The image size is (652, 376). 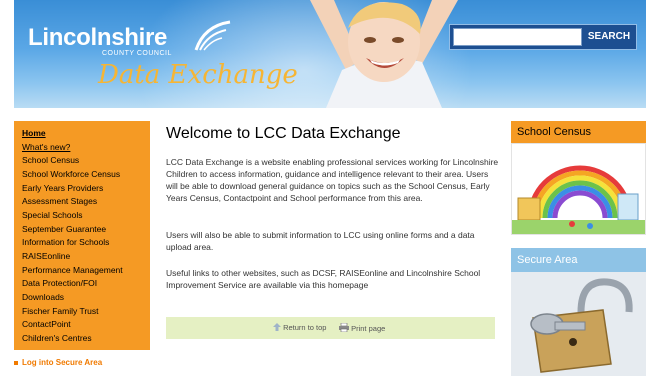 I want to click on search-input, so click(x=517, y=37).